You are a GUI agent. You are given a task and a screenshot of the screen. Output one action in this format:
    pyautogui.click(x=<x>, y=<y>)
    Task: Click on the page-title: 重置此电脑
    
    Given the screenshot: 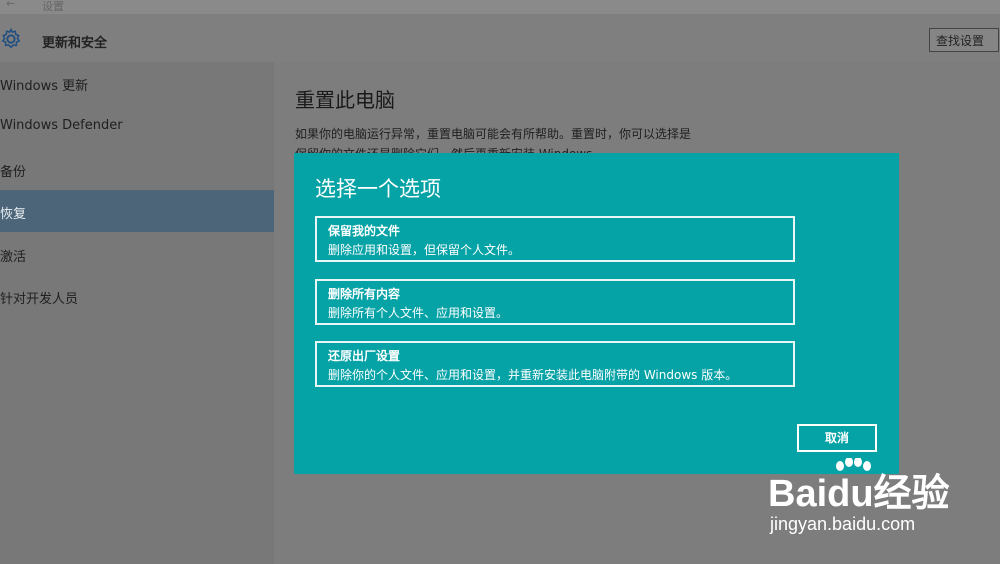 What is the action you would take?
    pyautogui.click(x=345, y=100)
    